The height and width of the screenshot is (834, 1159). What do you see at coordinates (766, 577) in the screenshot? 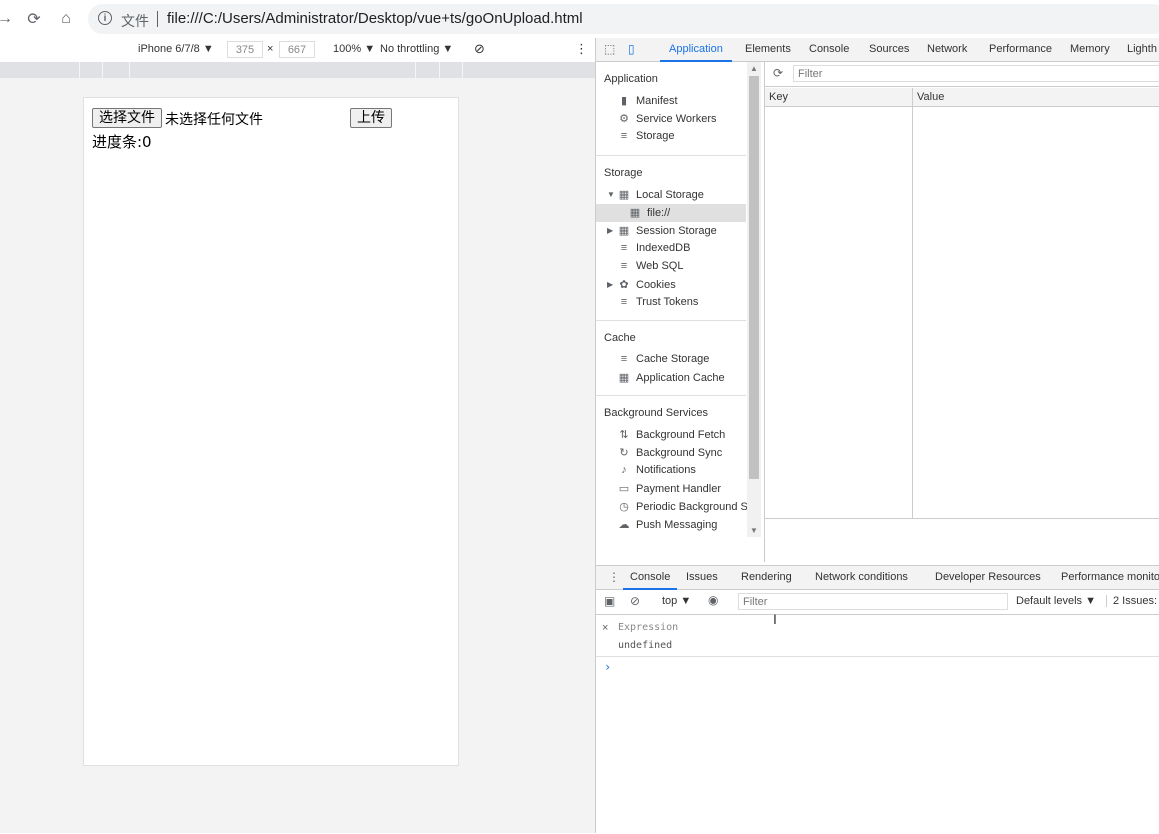
I see `drawer-tab-rendering: Rendering` at bounding box center [766, 577].